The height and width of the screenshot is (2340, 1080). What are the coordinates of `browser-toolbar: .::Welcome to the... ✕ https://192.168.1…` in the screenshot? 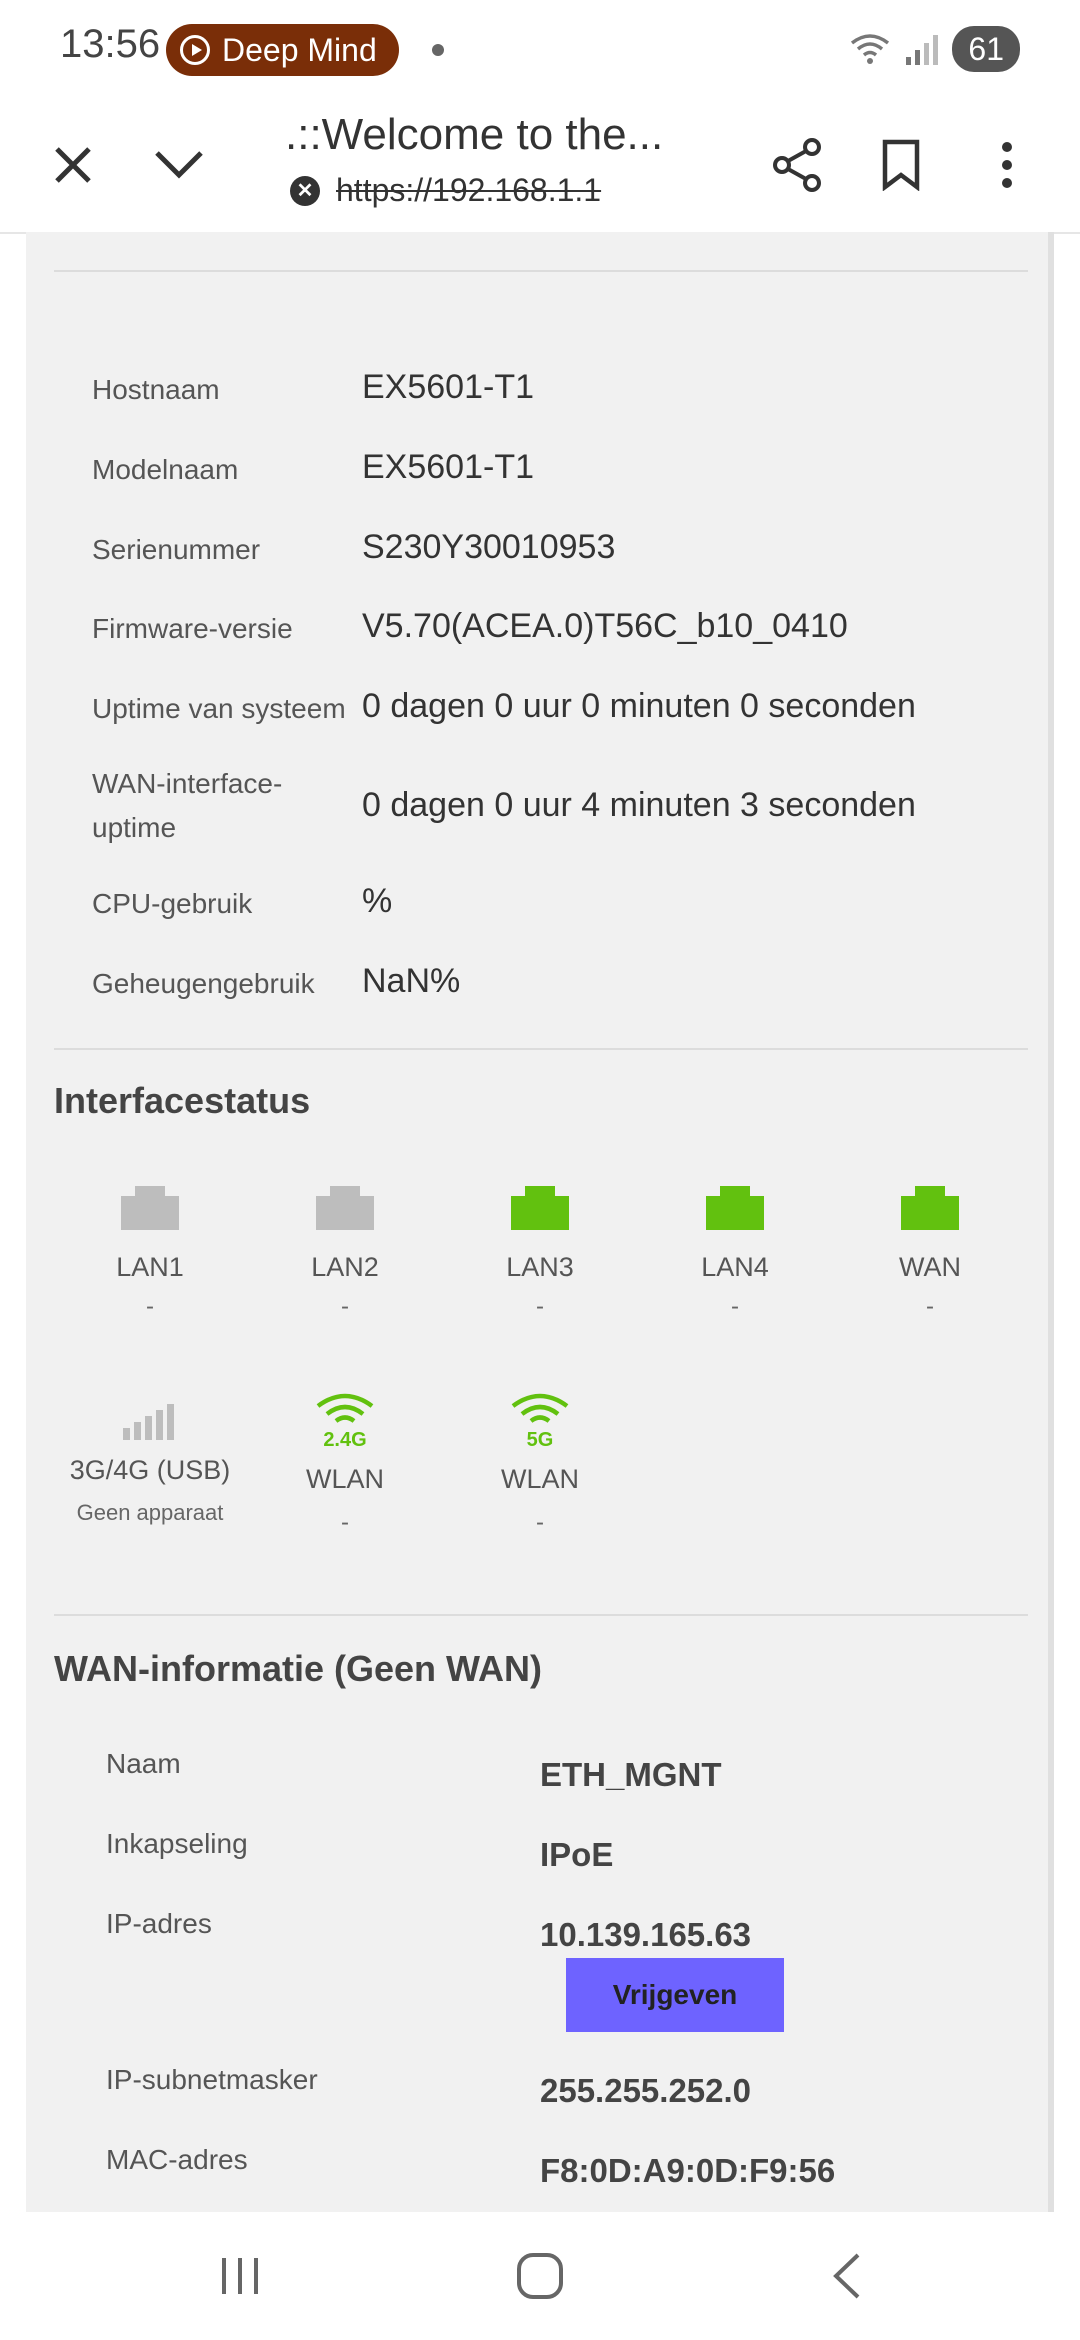 It's located at (540, 167).